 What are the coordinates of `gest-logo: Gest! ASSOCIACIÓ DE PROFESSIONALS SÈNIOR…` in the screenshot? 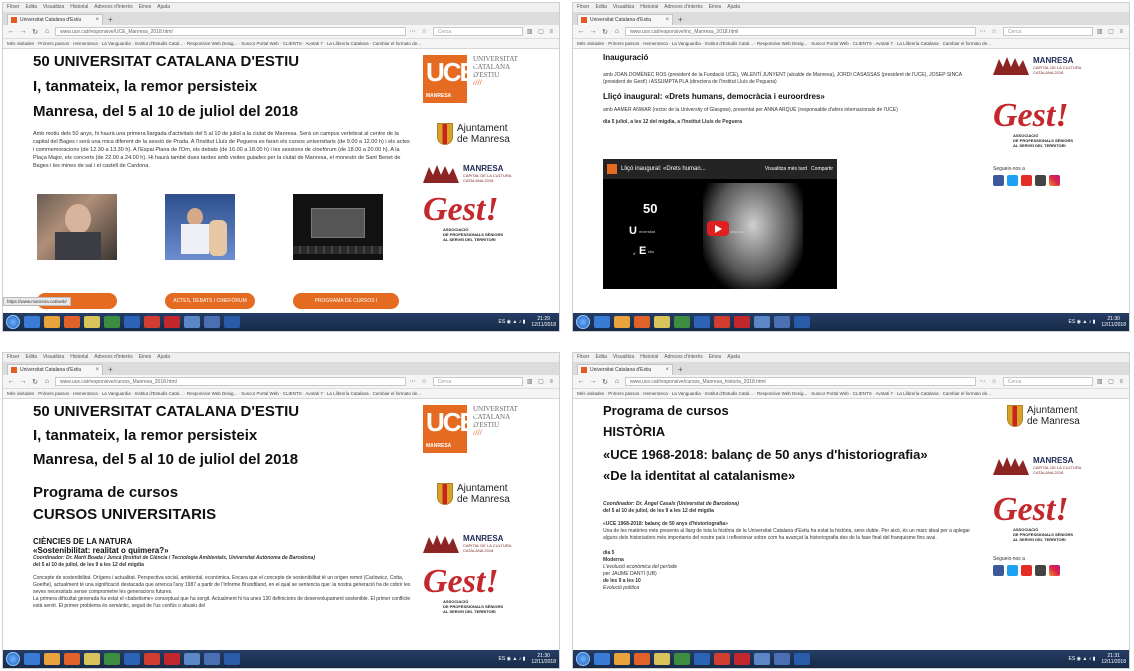 It's located at (488, 218).